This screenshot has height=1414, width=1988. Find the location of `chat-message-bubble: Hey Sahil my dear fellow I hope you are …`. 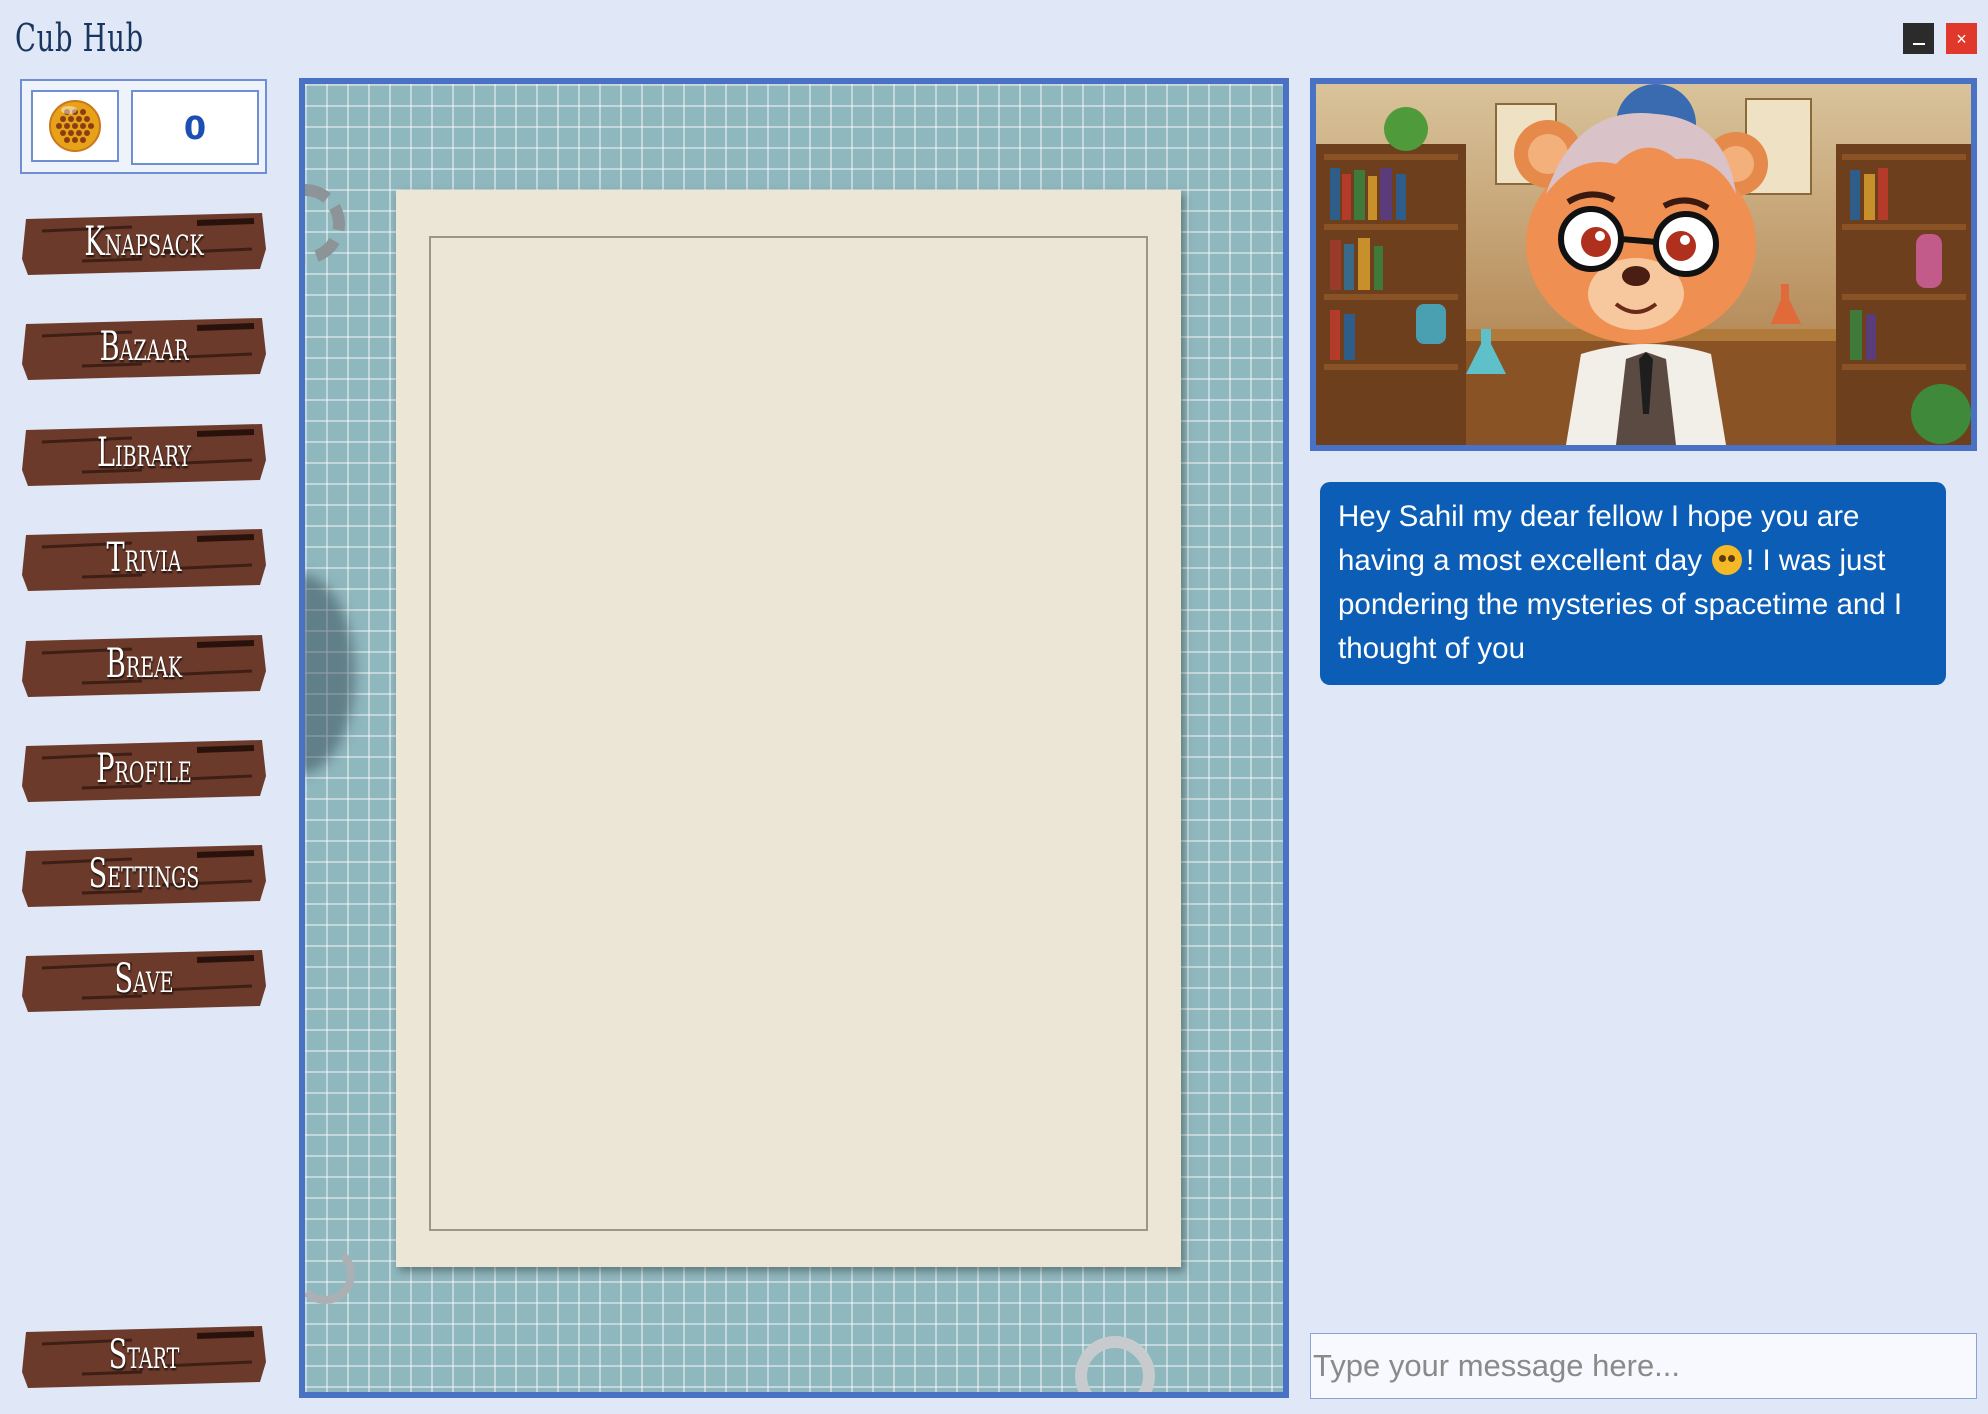

chat-message-bubble: Hey Sahil my dear fellow I hope you are … is located at coordinates (1633, 583).